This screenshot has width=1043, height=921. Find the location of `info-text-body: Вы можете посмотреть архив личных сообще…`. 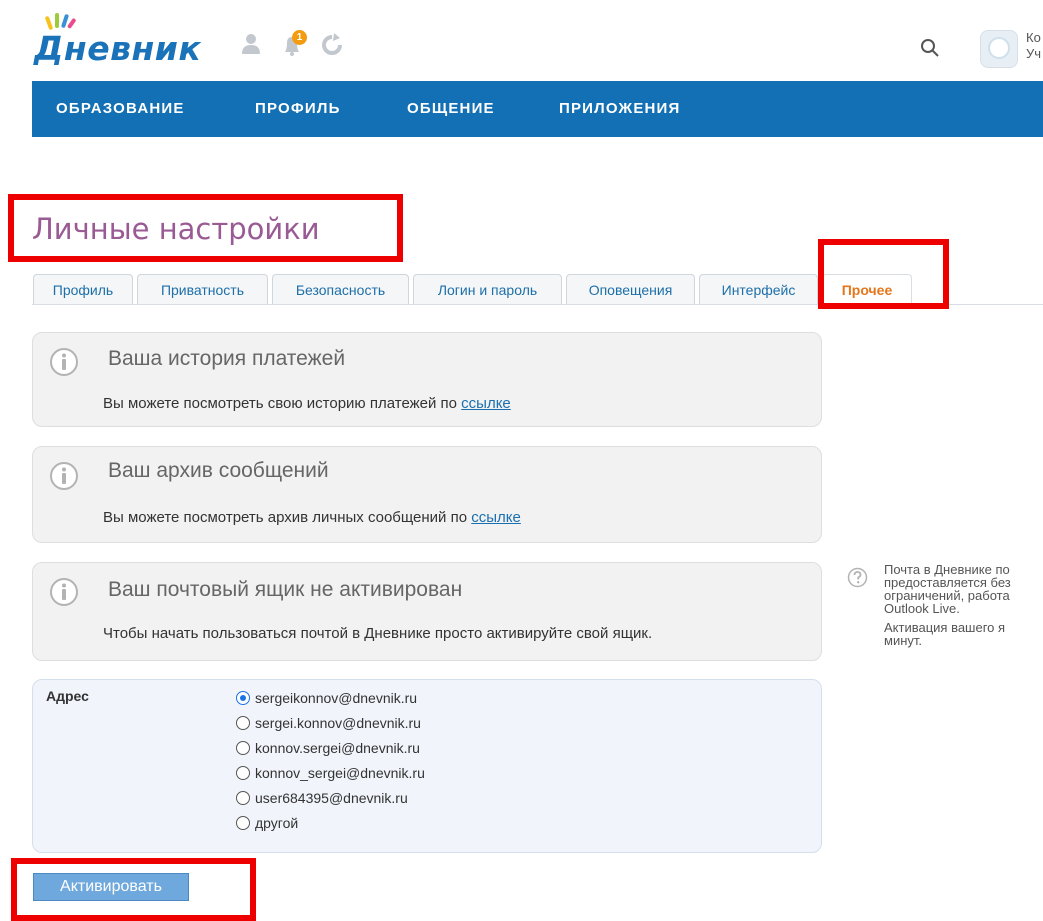

info-text-body: Вы можете посмотреть архив личных сообще… is located at coordinates (287, 517).